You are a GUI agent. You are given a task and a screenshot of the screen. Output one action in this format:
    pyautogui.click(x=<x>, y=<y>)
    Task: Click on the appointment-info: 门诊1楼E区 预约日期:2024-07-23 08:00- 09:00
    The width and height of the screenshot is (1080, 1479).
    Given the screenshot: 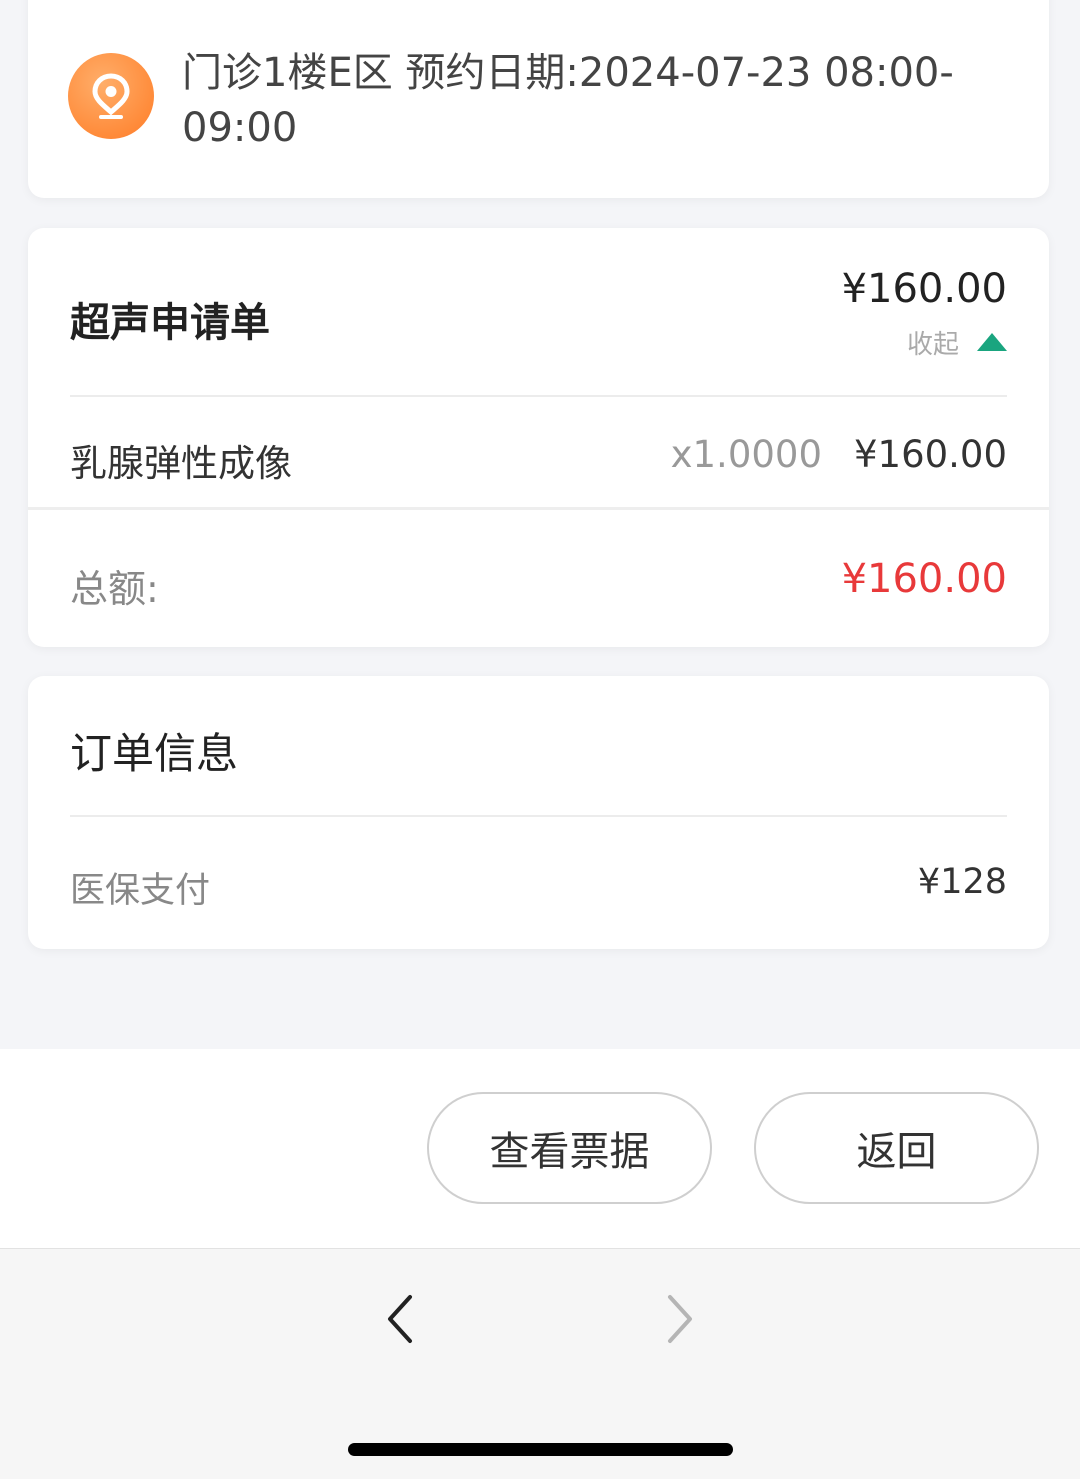 What is the action you would take?
    pyautogui.click(x=592, y=101)
    